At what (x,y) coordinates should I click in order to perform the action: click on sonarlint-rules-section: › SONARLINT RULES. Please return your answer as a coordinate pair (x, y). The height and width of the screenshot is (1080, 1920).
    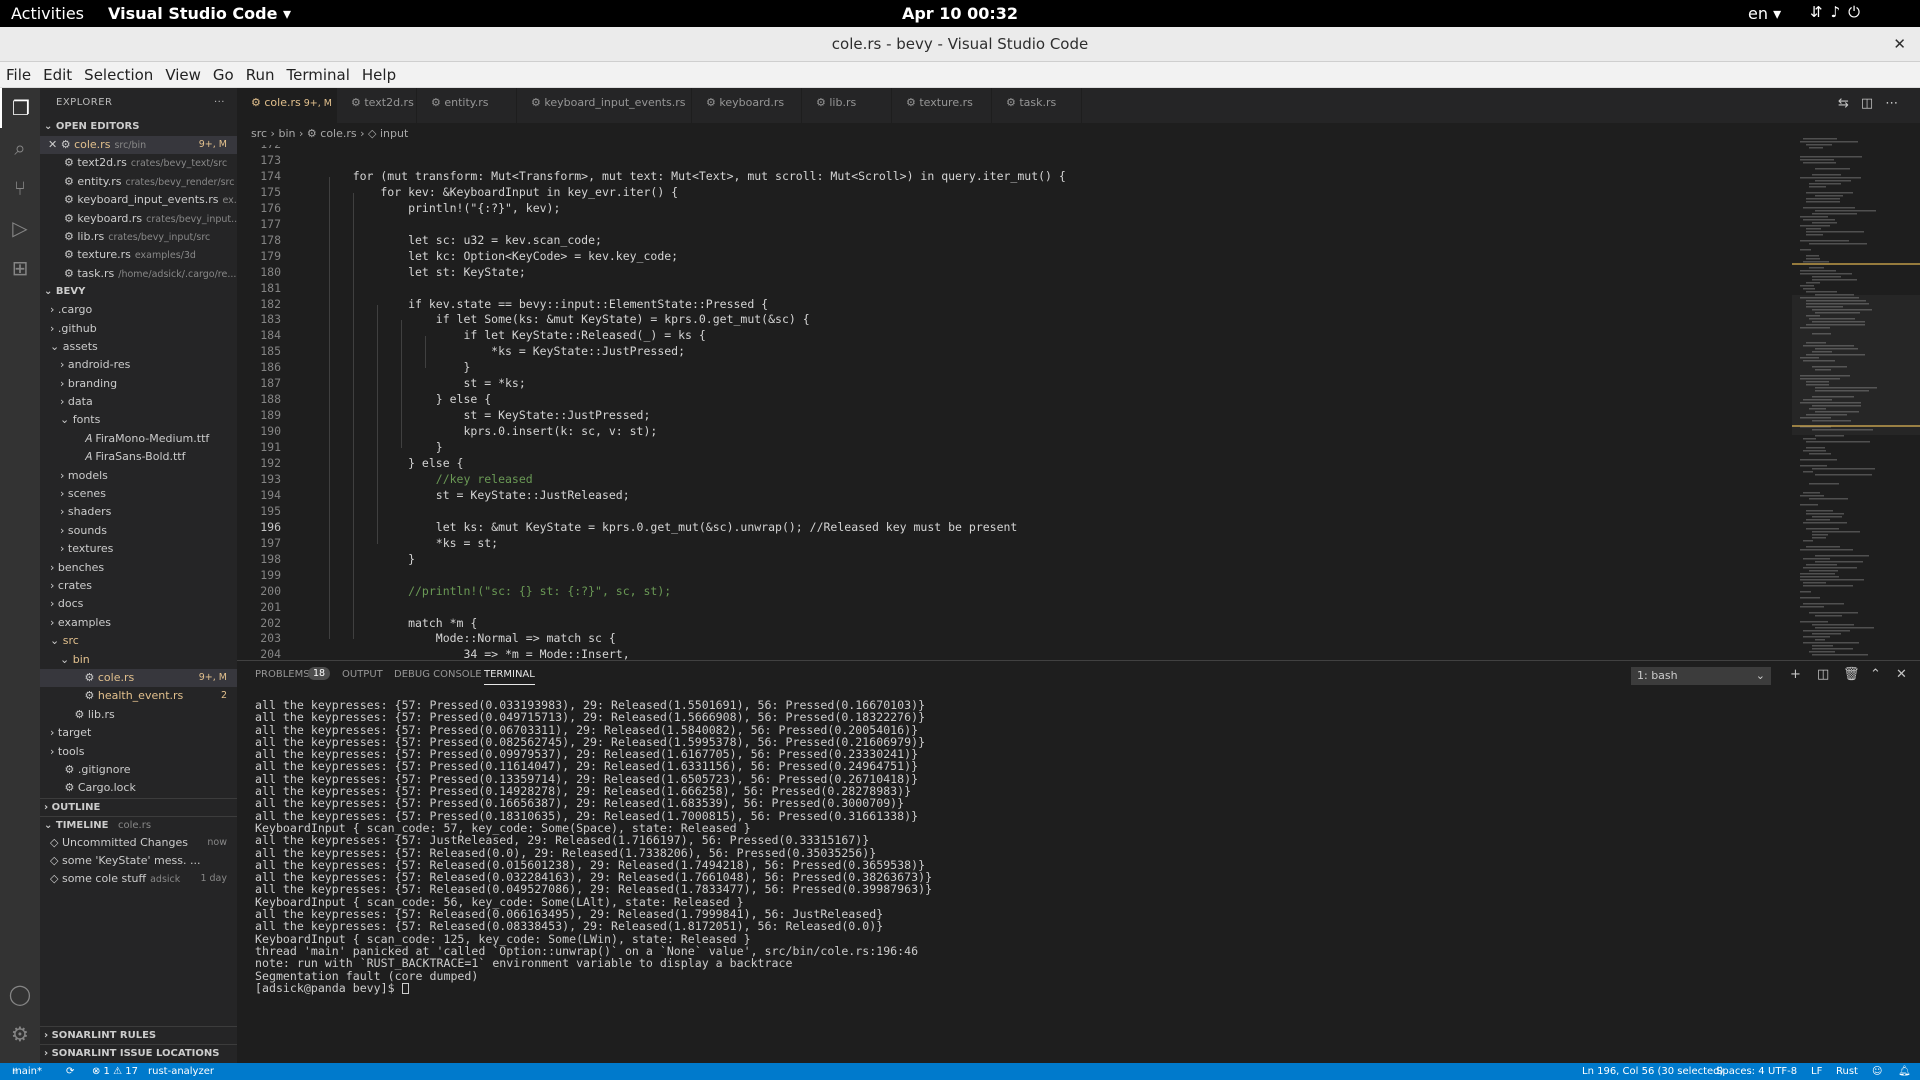
    Looking at the image, I should click on (138, 1035).